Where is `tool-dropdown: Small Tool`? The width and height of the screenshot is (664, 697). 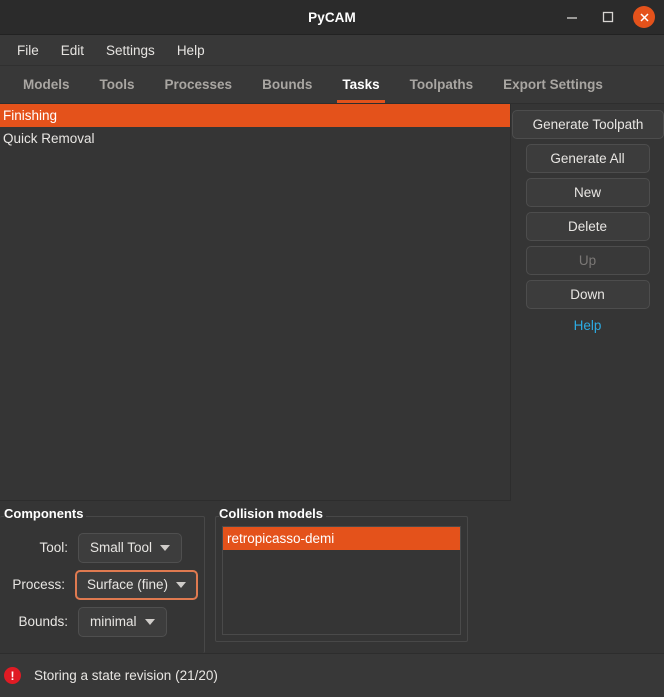
tool-dropdown: Small Tool is located at coordinates (130, 547).